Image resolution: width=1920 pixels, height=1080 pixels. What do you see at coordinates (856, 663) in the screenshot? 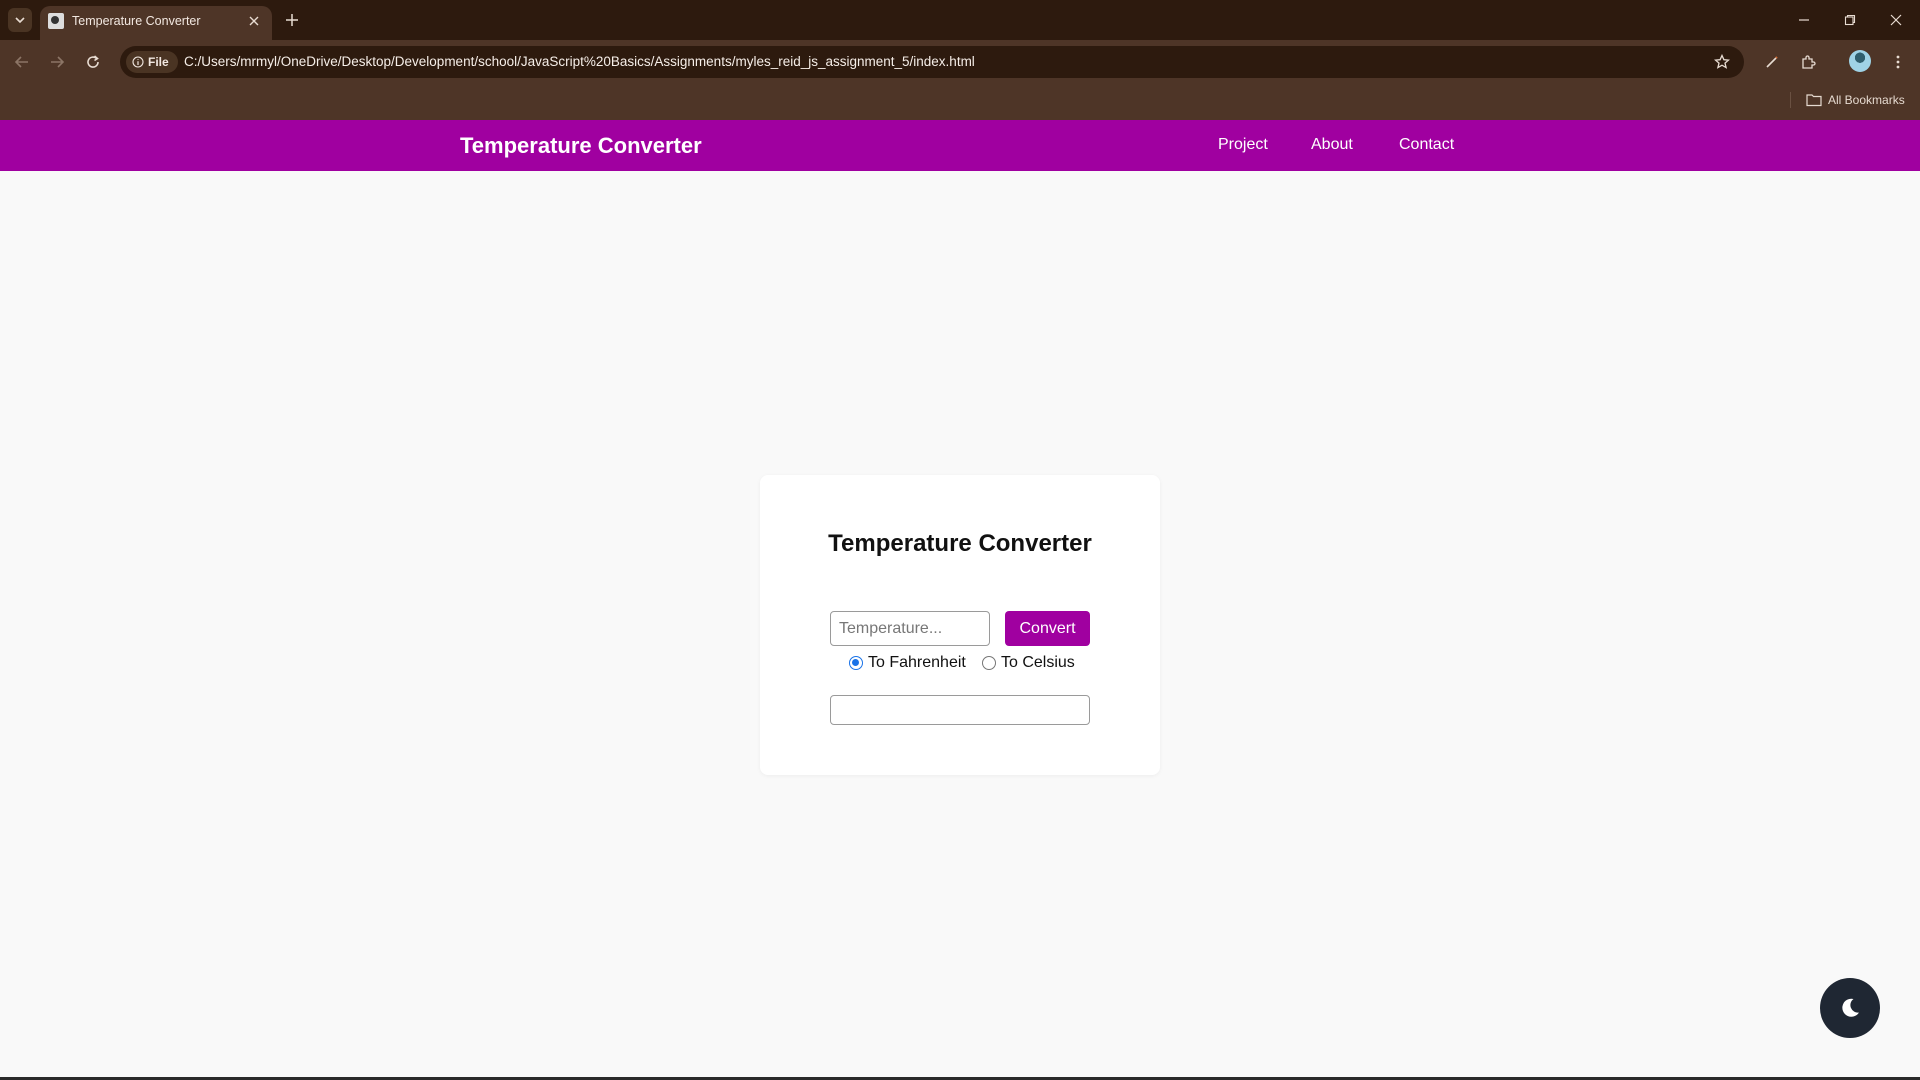
I see `fahrenheit-radio` at bounding box center [856, 663].